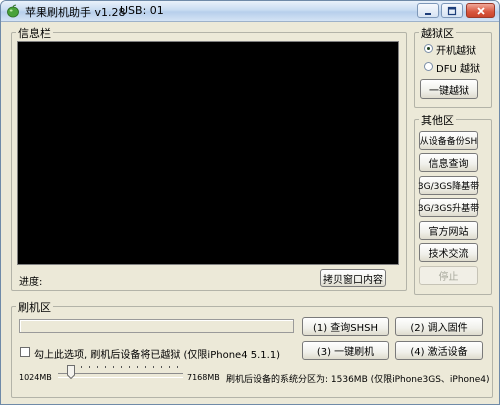 This screenshot has height=405, width=500. I want to click on slider-min-label: 1024MB, so click(35, 377).